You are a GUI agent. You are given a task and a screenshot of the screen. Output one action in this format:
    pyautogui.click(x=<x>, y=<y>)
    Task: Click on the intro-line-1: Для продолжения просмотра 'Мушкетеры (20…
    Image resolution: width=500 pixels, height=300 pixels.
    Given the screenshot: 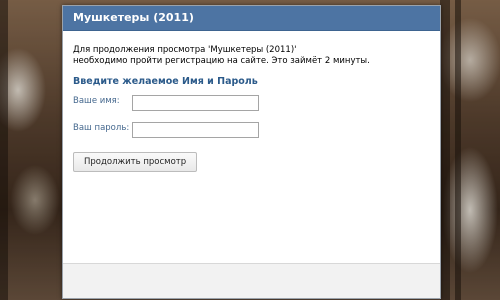 What is the action you would take?
    pyautogui.click(x=185, y=50)
    